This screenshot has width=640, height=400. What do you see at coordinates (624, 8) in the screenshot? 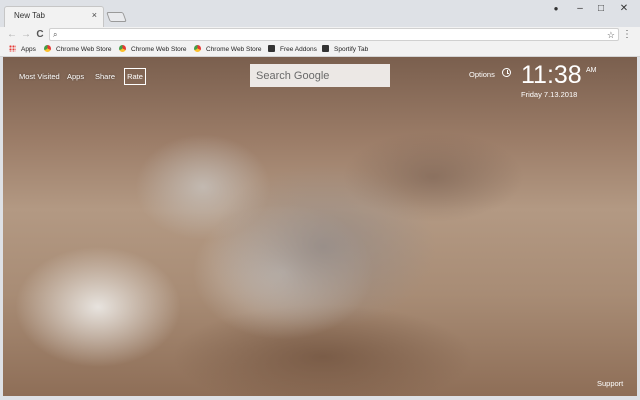
I see `close-window-button: ✕` at bounding box center [624, 8].